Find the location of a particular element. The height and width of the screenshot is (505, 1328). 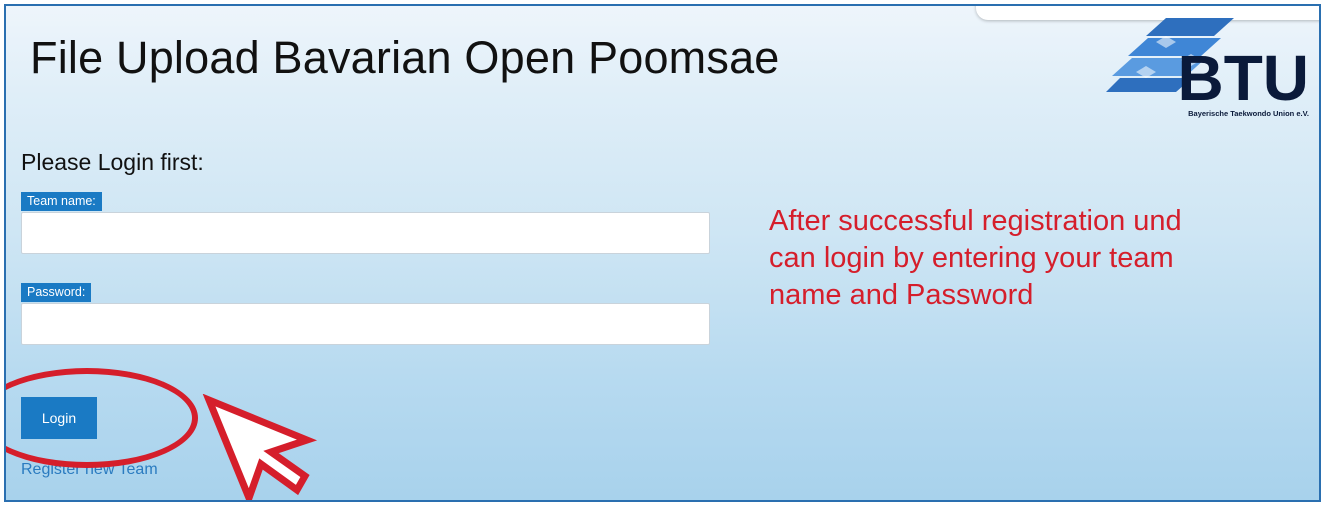

btu-logo: BTU Bayerische Taekwondo Union e.V. is located at coordinates (1207, 68).